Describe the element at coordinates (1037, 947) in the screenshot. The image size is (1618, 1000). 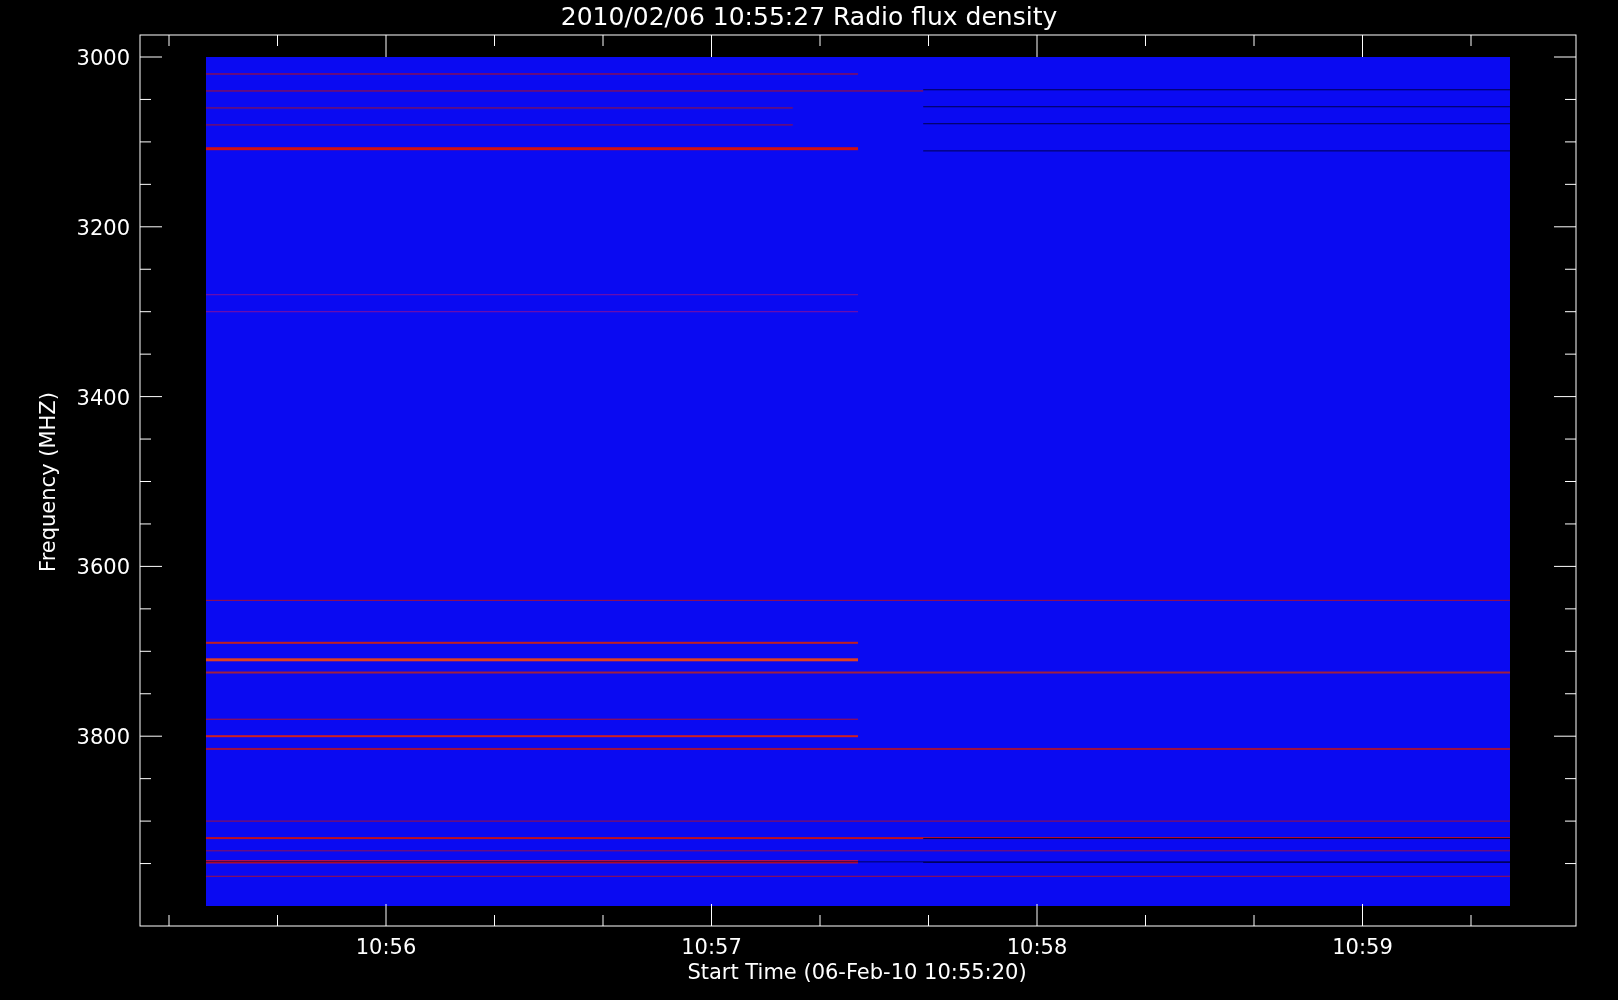
I see `x-tick-label: 10:58` at that location.